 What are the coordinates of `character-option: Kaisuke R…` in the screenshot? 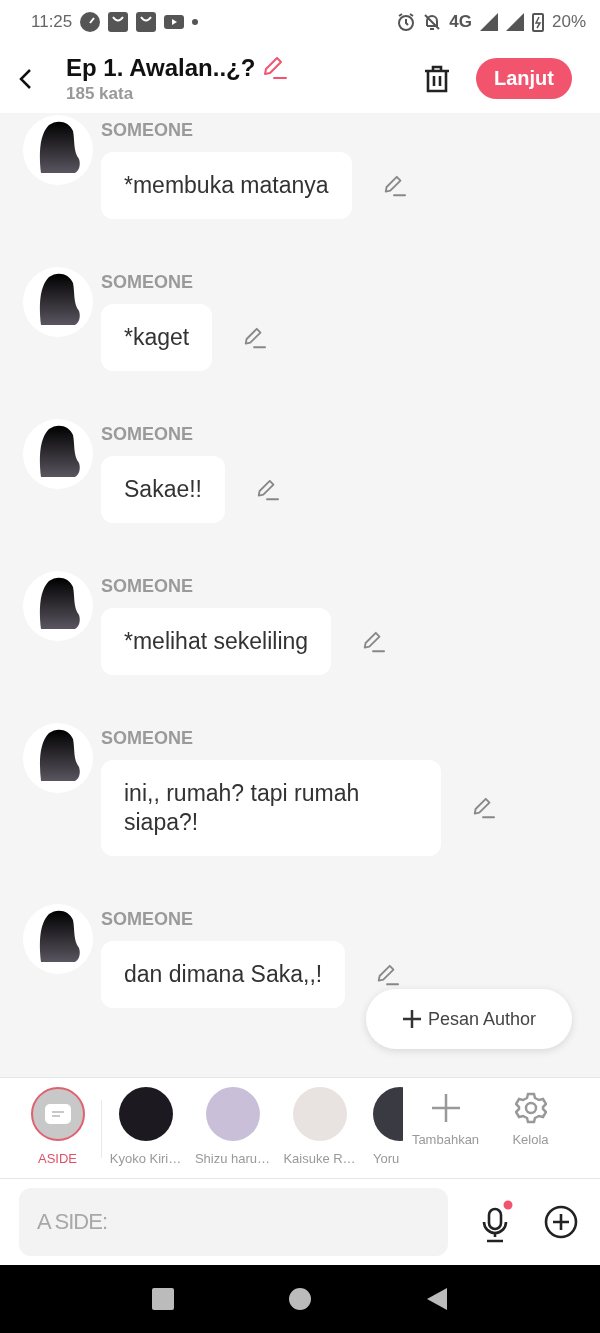 It's located at (319, 1128).